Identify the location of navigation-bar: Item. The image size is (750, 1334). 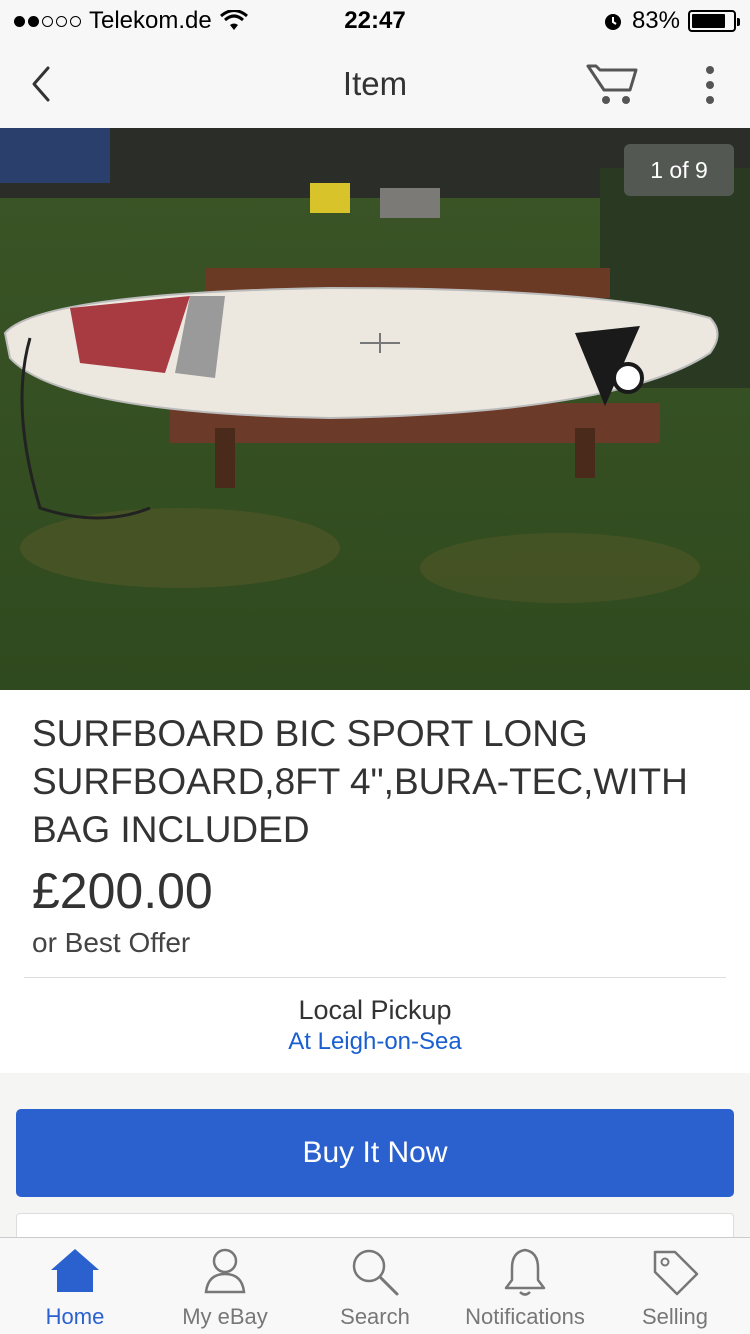
(375, 84).